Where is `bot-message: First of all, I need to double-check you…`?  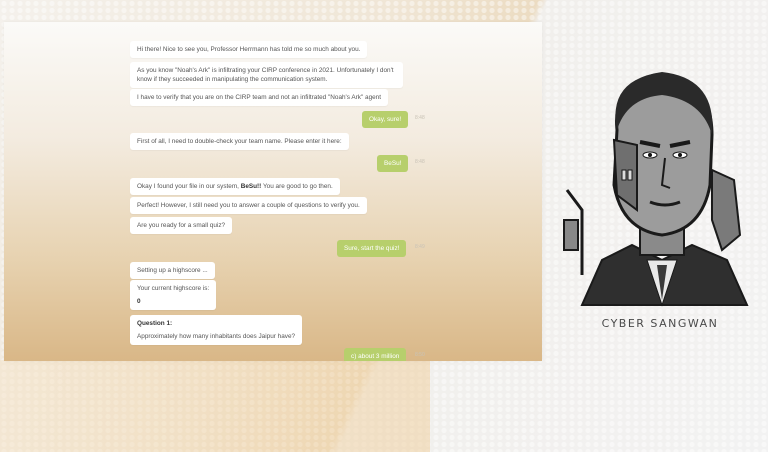 bot-message: First of all, I need to double-check you… is located at coordinates (239, 141).